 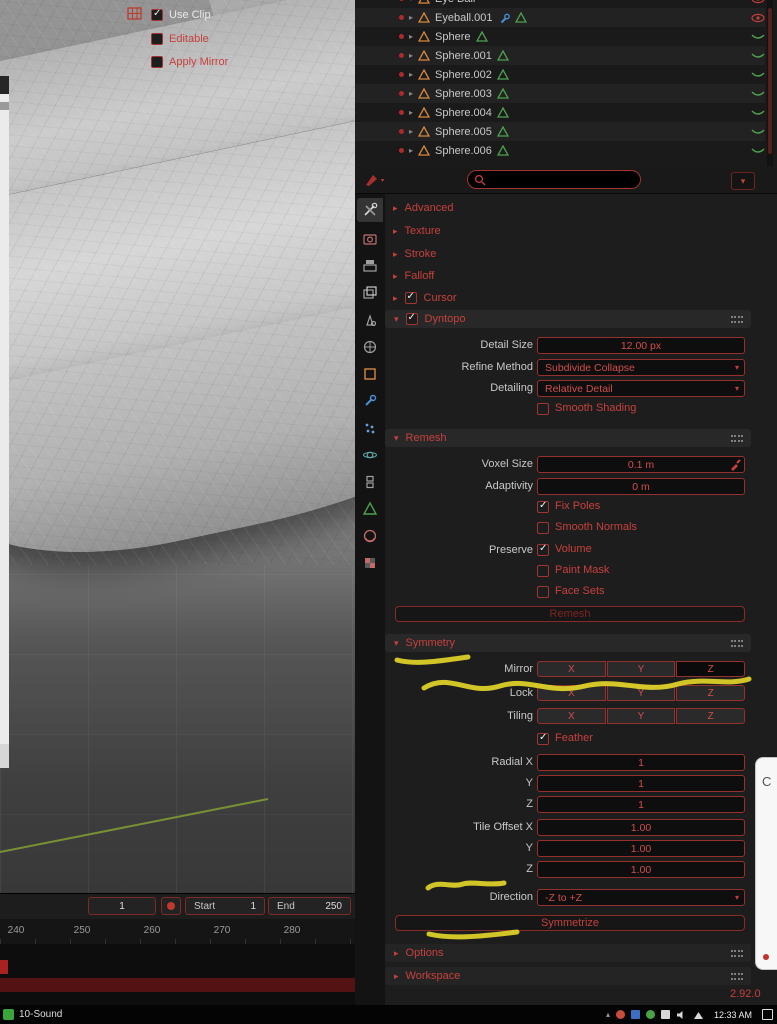 What do you see at coordinates (370, 563) in the screenshot?
I see `tab-texture` at bounding box center [370, 563].